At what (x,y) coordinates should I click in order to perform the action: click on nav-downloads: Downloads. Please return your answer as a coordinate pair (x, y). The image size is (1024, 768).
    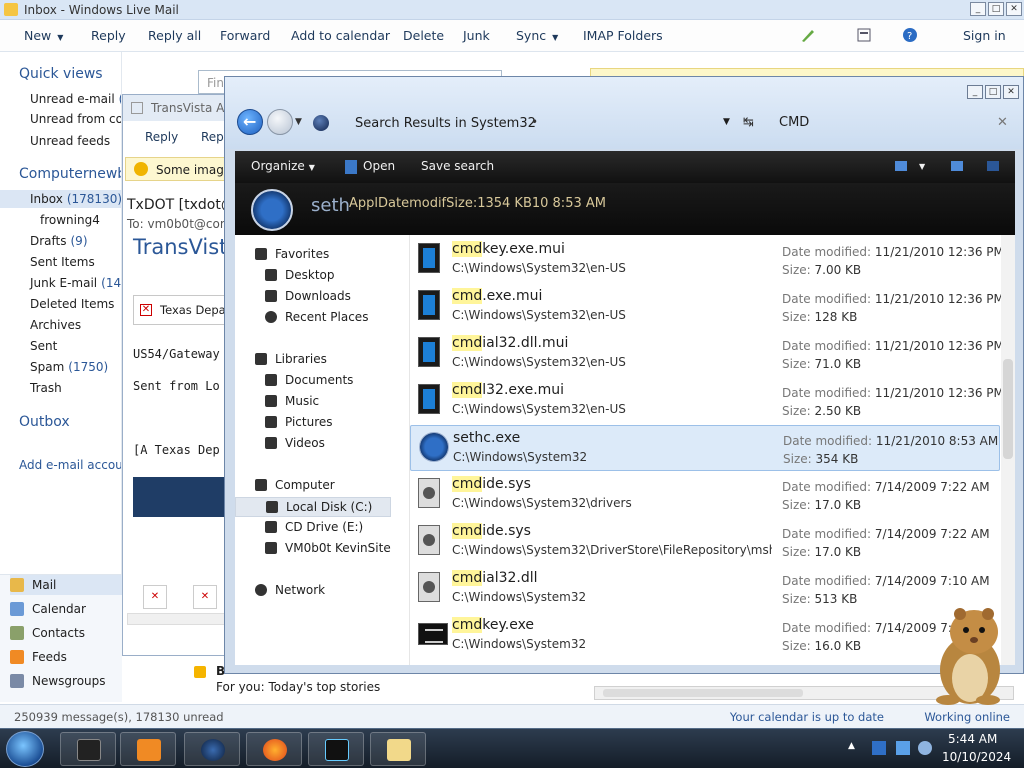
    Looking at the image, I should click on (308, 296).